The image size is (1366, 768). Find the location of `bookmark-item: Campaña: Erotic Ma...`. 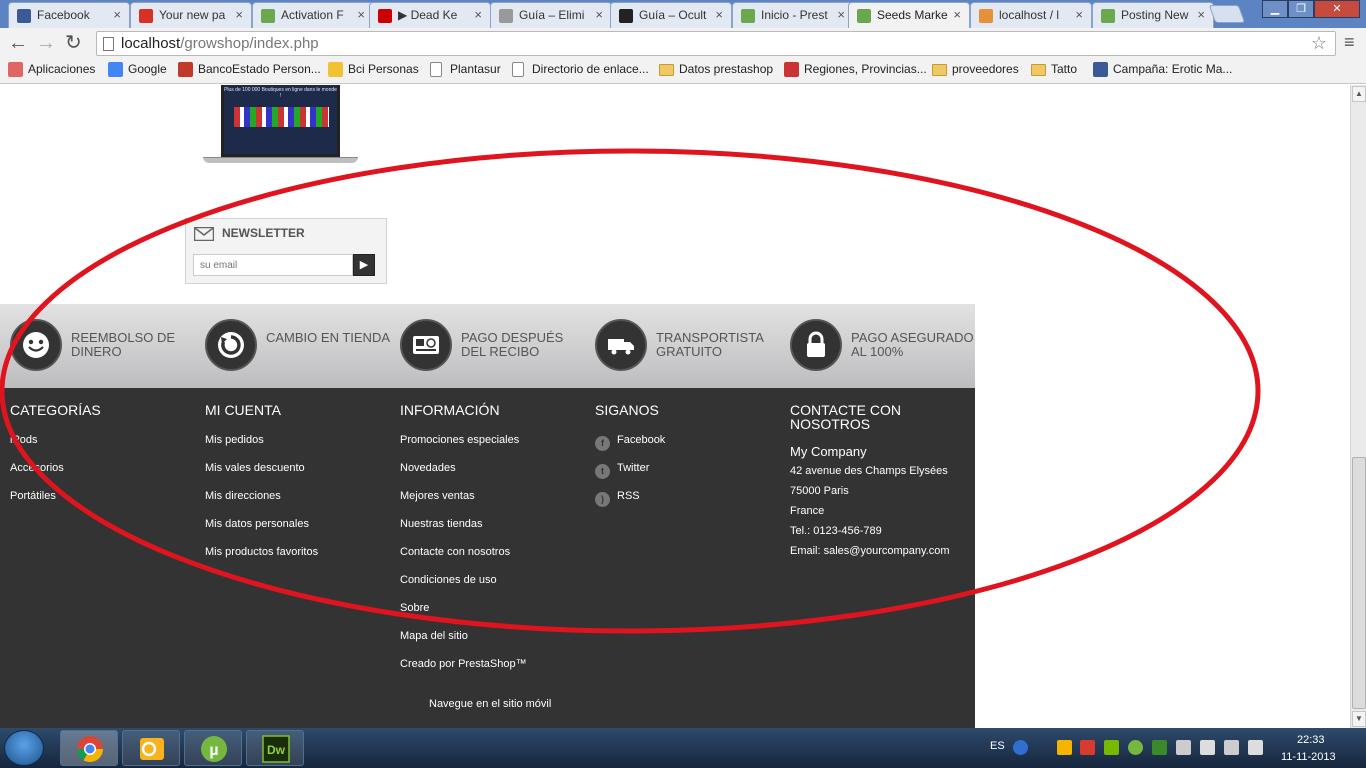

bookmark-item: Campaña: Erotic Ma... is located at coordinates (1162, 69).